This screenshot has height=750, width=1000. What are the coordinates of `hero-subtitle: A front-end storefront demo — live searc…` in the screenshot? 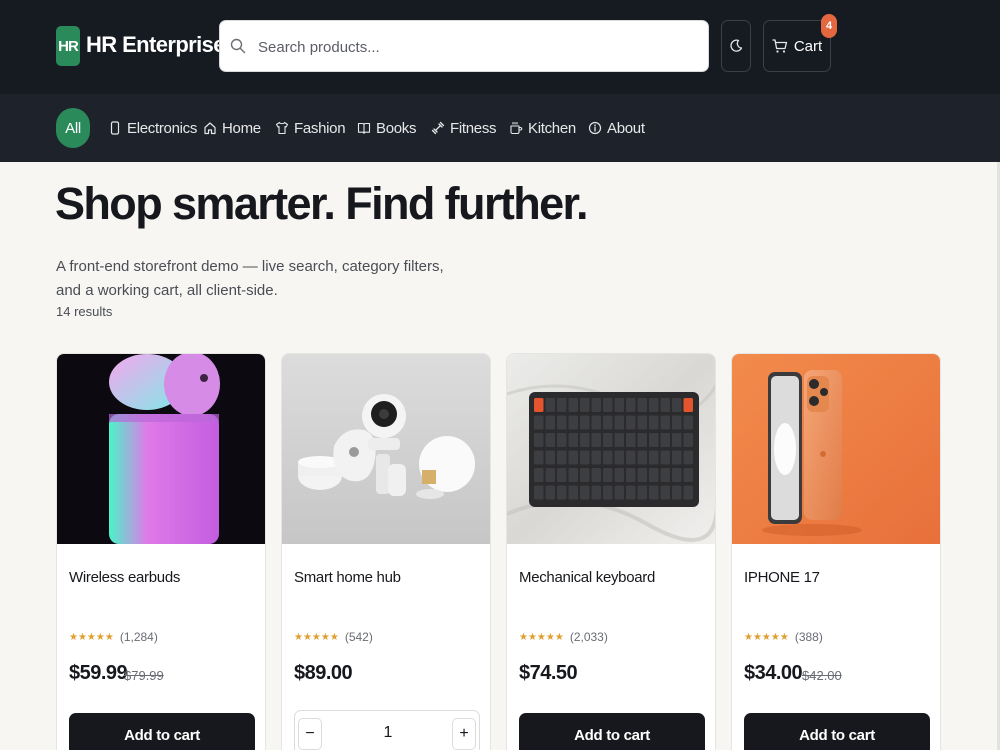 It's located at (250, 278).